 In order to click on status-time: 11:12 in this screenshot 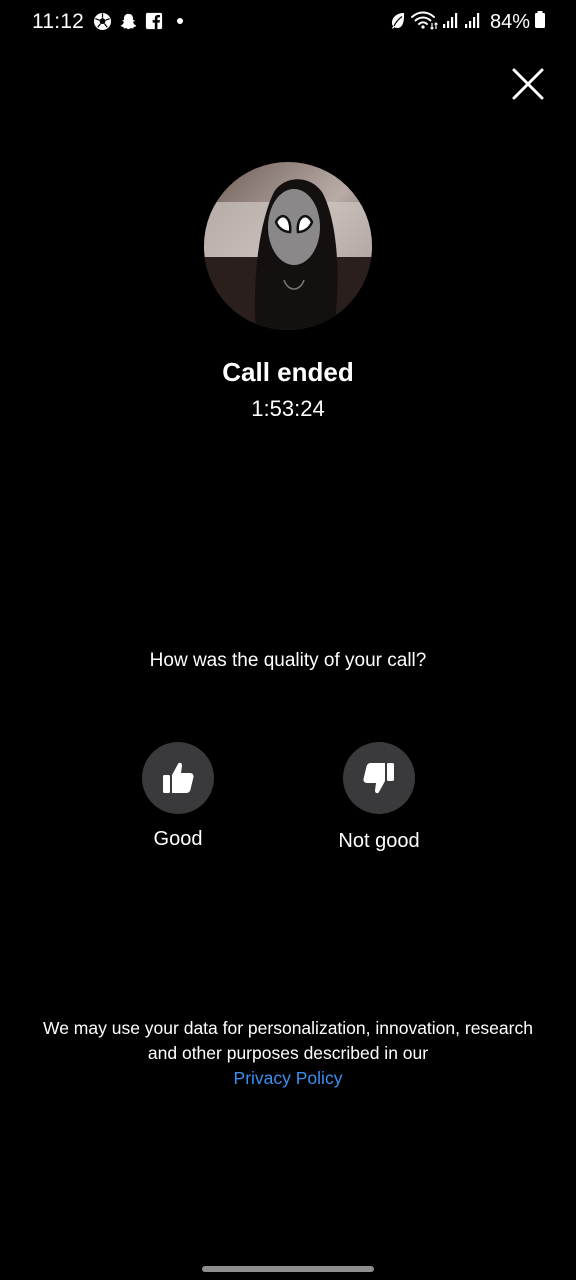, I will do `click(58, 21)`.